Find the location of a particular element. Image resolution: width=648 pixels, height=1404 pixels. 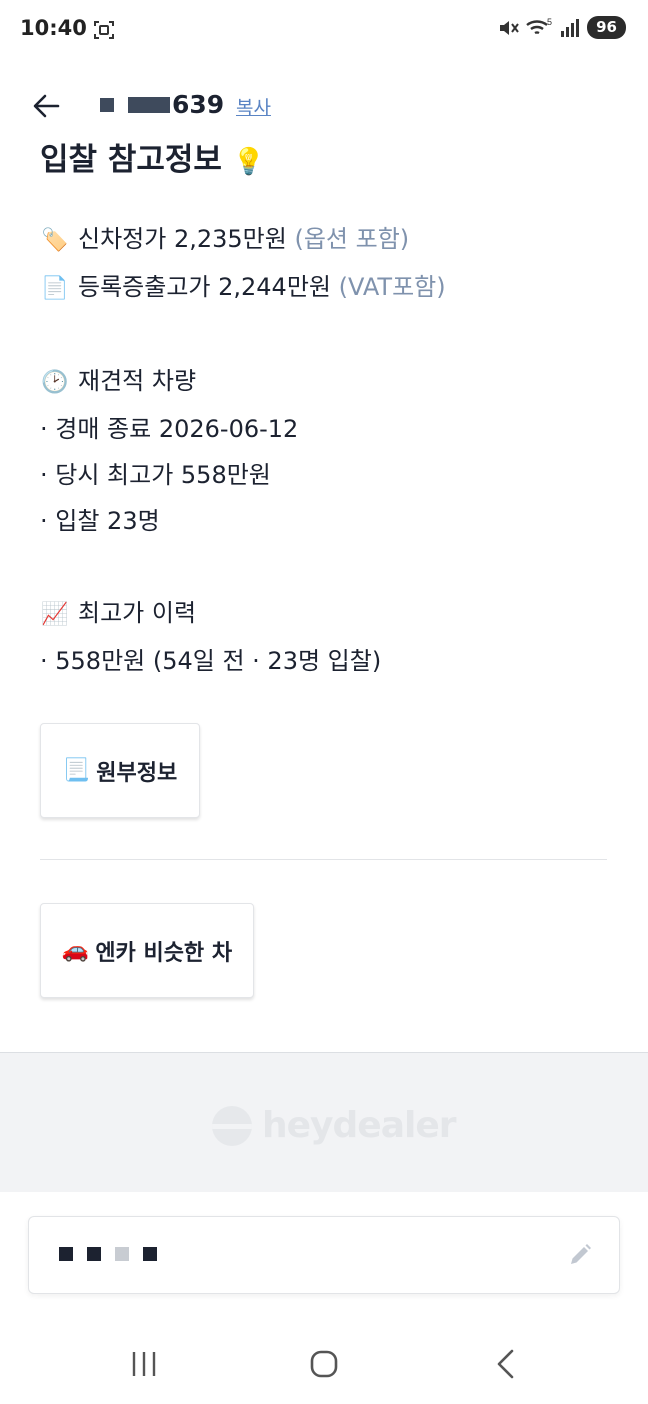

status-icons: 5 96 is located at coordinates (561, 27).